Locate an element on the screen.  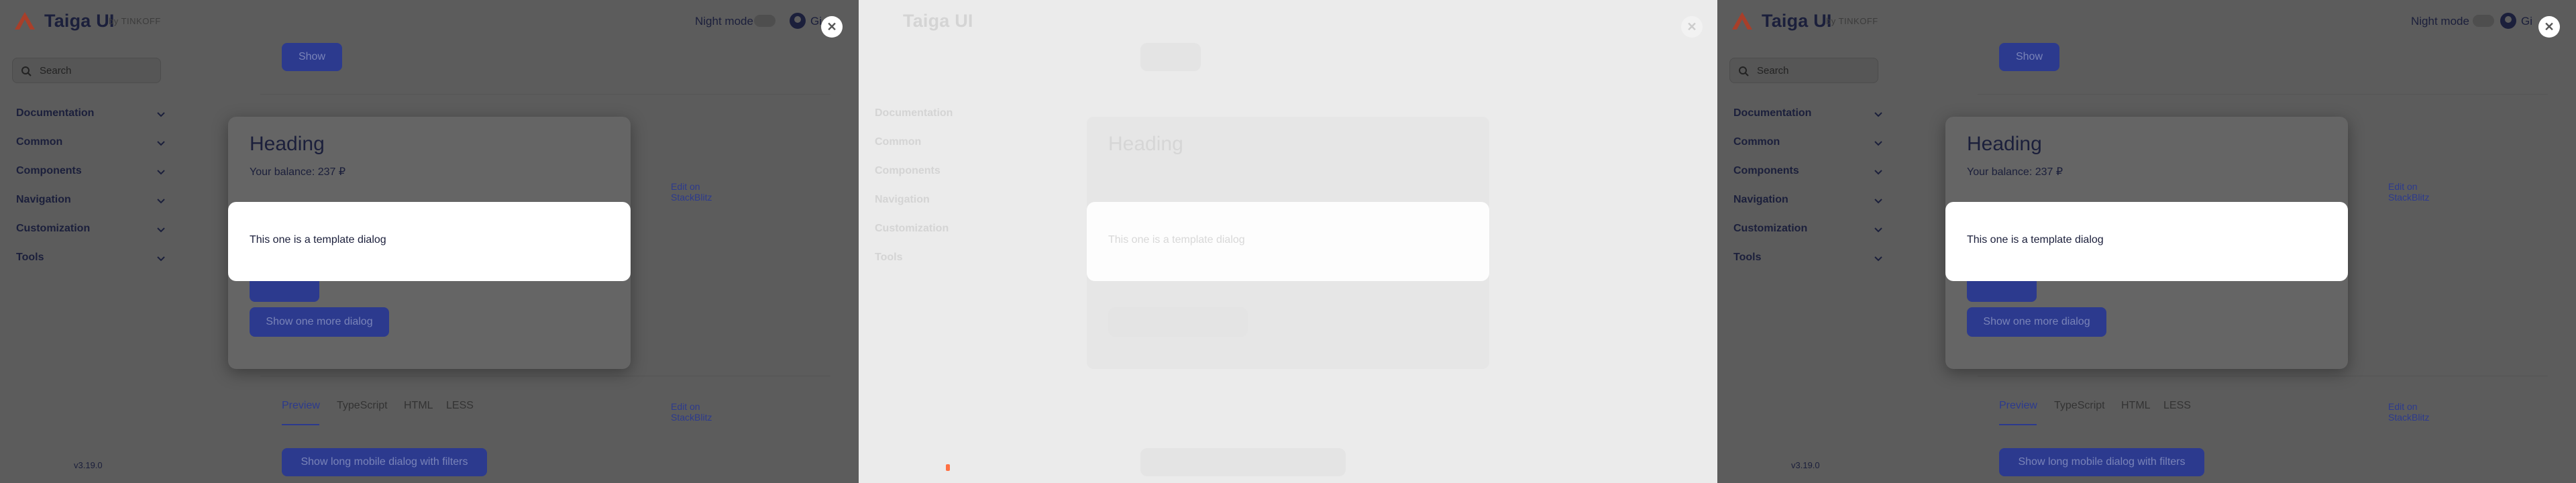
sidebar-item-navigation: Navigation is located at coordinates (950, 203).